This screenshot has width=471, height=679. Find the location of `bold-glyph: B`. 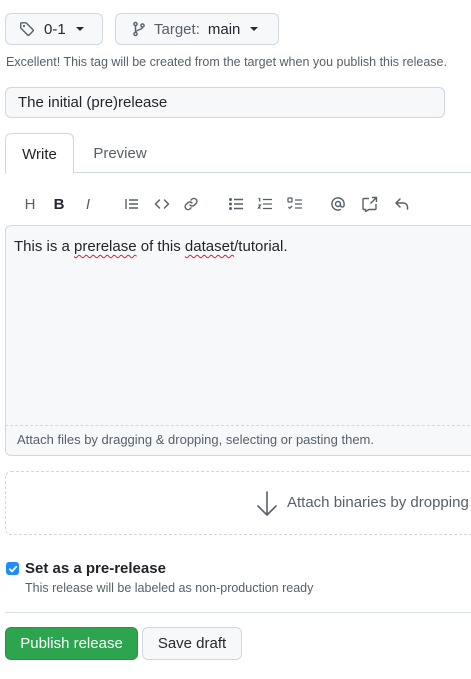

bold-glyph: B is located at coordinates (59, 204).